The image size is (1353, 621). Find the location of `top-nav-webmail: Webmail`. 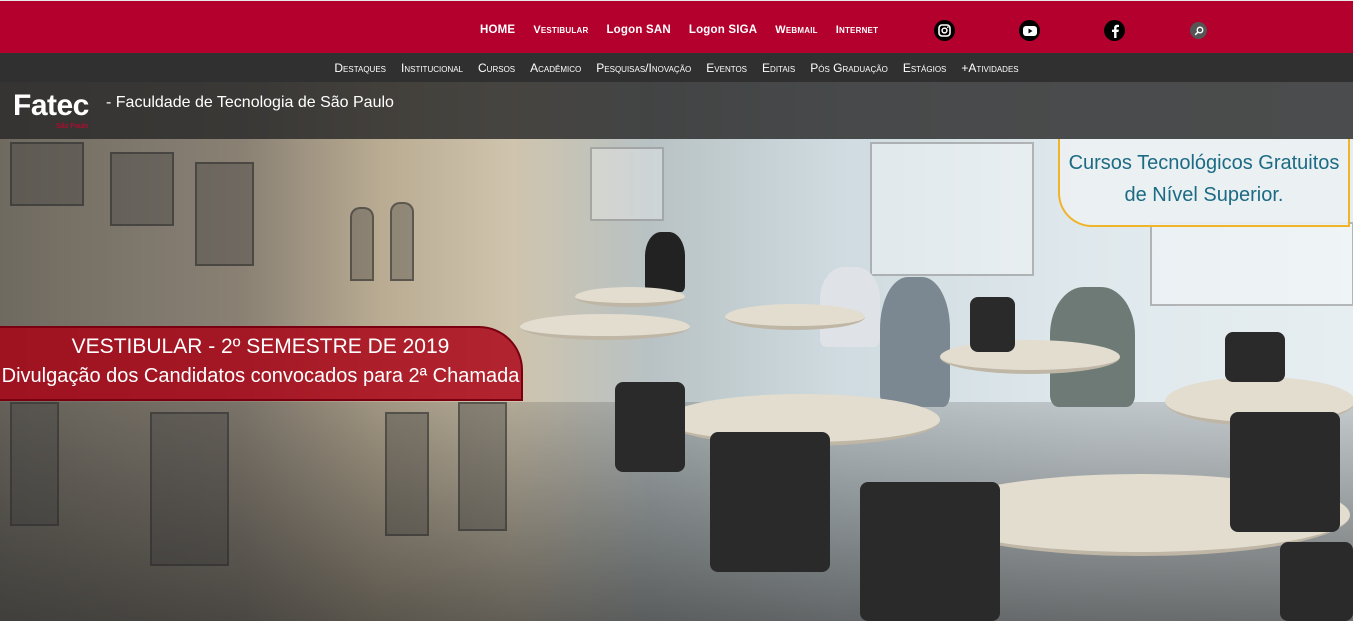

top-nav-webmail: Webmail is located at coordinates (796, 30).